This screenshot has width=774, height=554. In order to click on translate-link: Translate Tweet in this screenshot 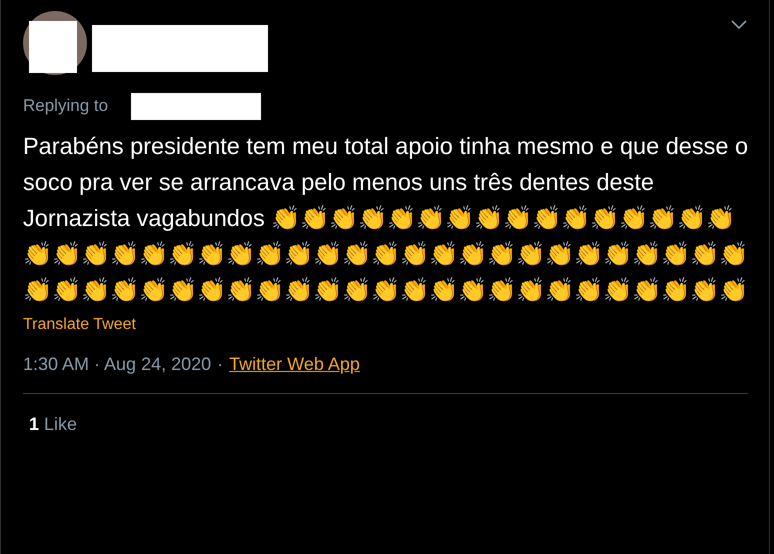, I will do `click(79, 325)`.